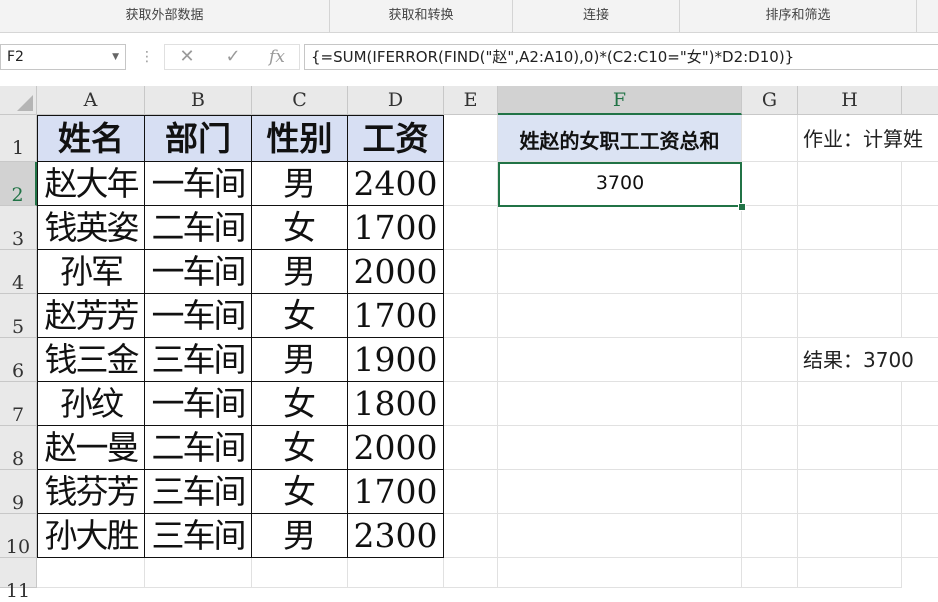 The image size is (938, 602). What do you see at coordinates (396, 360) in the screenshot?
I see `table-cell-salary: 1900` at bounding box center [396, 360].